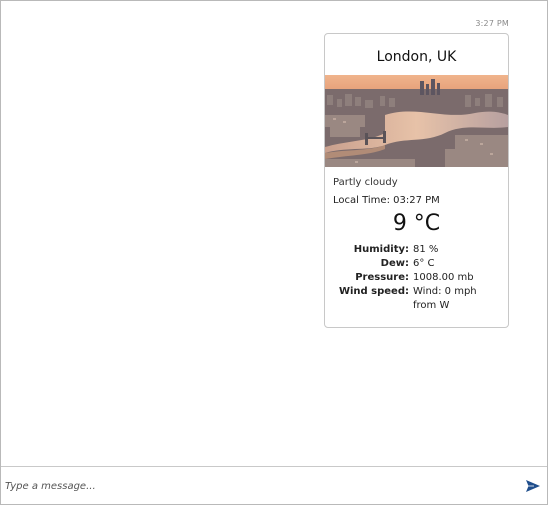  I want to click on fact-row-wind-speed: Wind speed: Wind: 0 mph from W, so click(416, 299).